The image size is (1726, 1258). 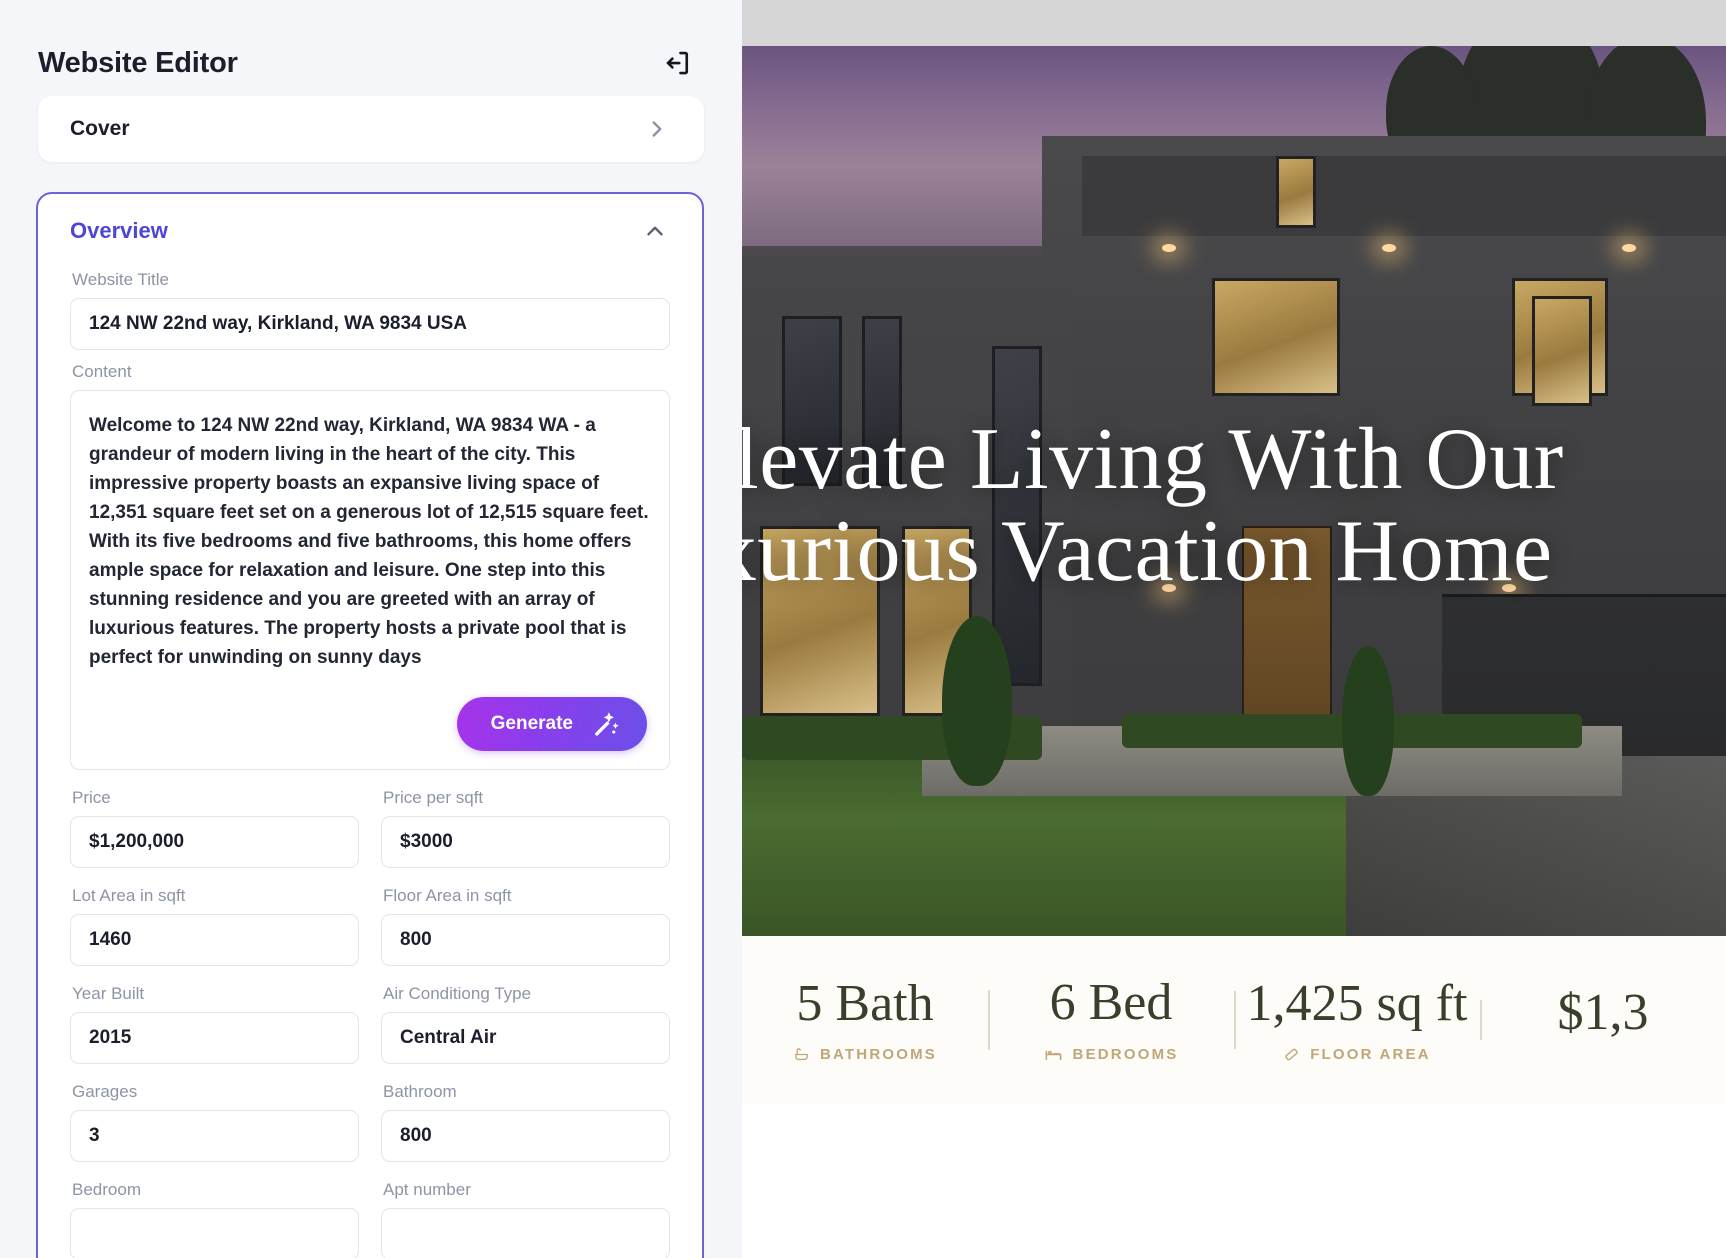 What do you see at coordinates (531, 723) in the screenshot?
I see `generate-button-label: Generate` at bounding box center [531, 723].